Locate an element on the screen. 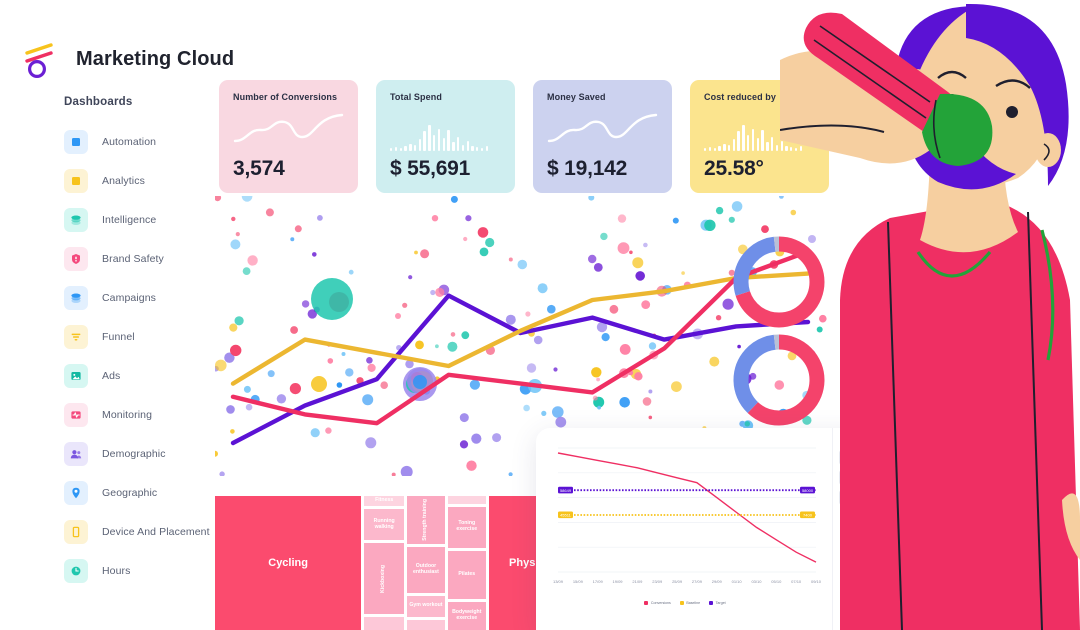 The image size is (1080, 630). legend-label: Conversions is located at coordinates (660, 603).